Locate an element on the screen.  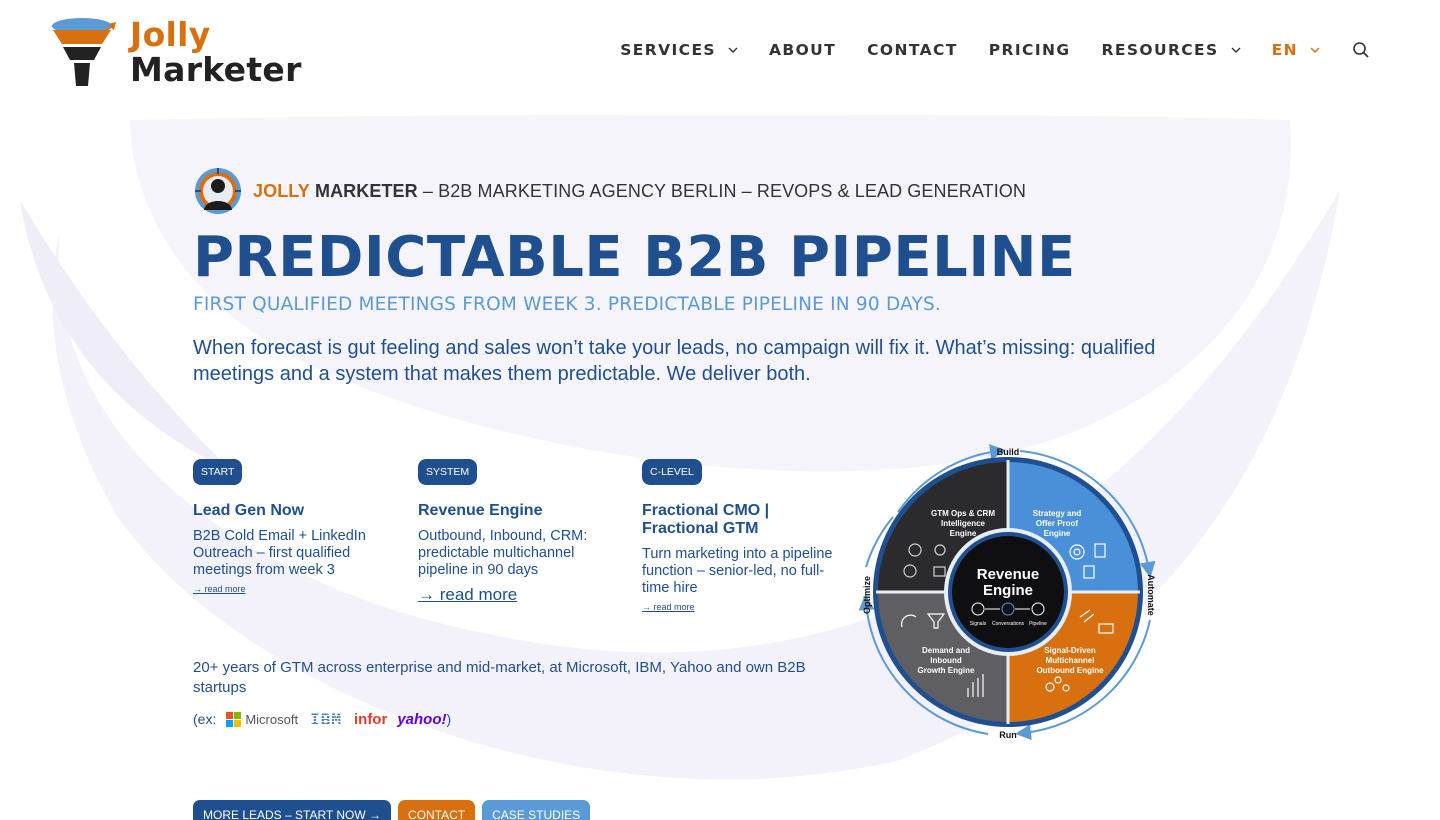
card-badge: C-LEVEL is located at coordinates (672, 472).